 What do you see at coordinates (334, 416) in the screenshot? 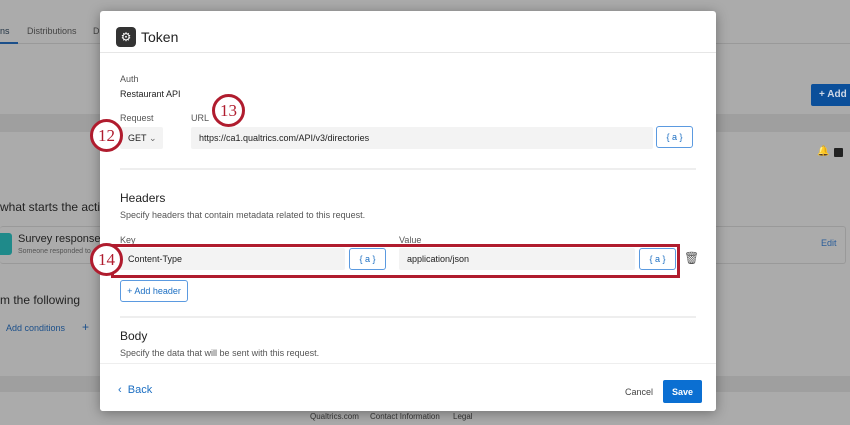
I see `footer-link-qualtrics: Qualtrics.com` at bounding box center [334, 416].